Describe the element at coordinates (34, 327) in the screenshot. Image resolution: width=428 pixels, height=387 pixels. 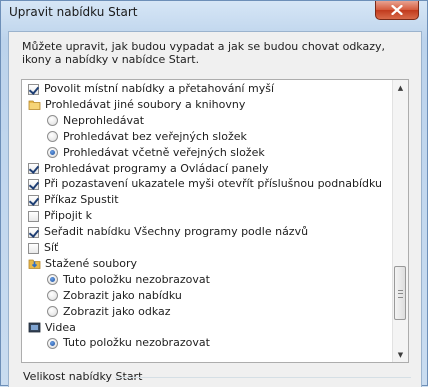
I see `videos-icon` at that location.